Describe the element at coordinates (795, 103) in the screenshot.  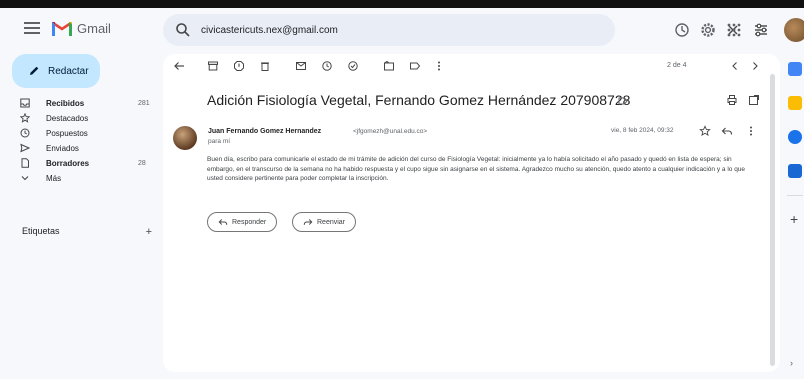
I see `keep-icon` at that location.